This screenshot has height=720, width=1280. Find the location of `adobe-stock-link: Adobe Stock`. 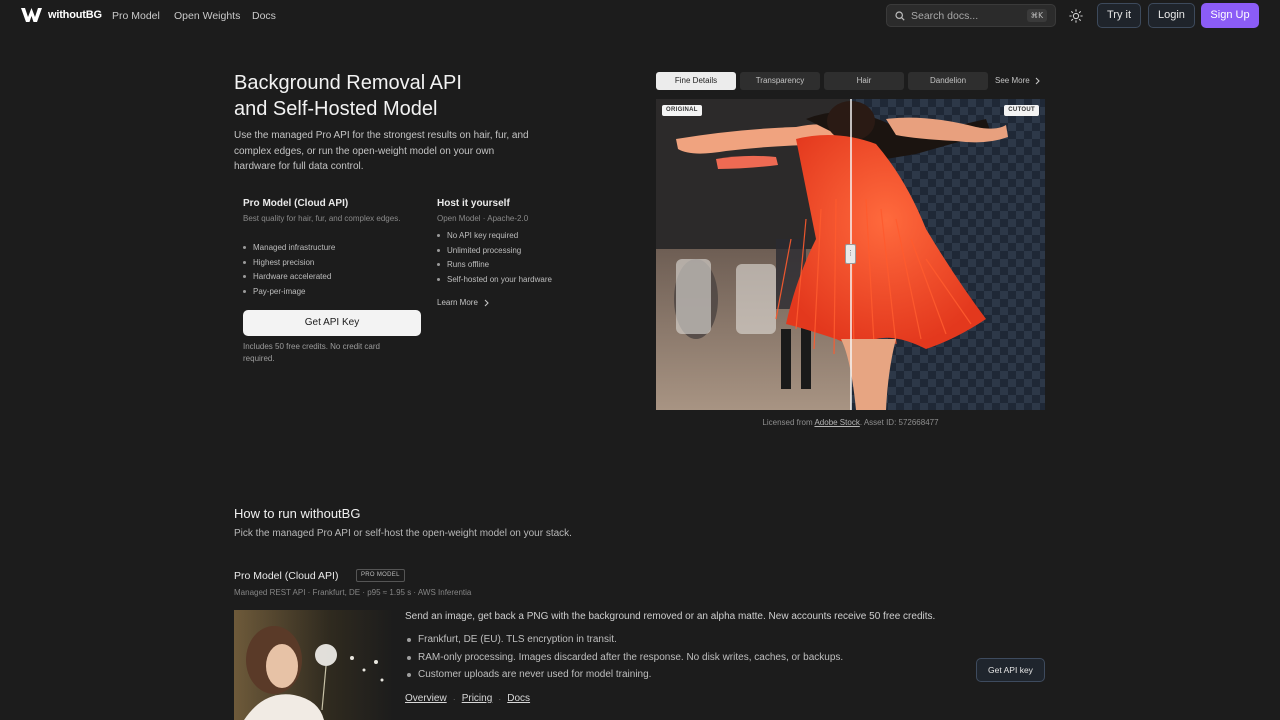

adobe-stock-link: Adobe Stock is located at coordinates (836, 422).